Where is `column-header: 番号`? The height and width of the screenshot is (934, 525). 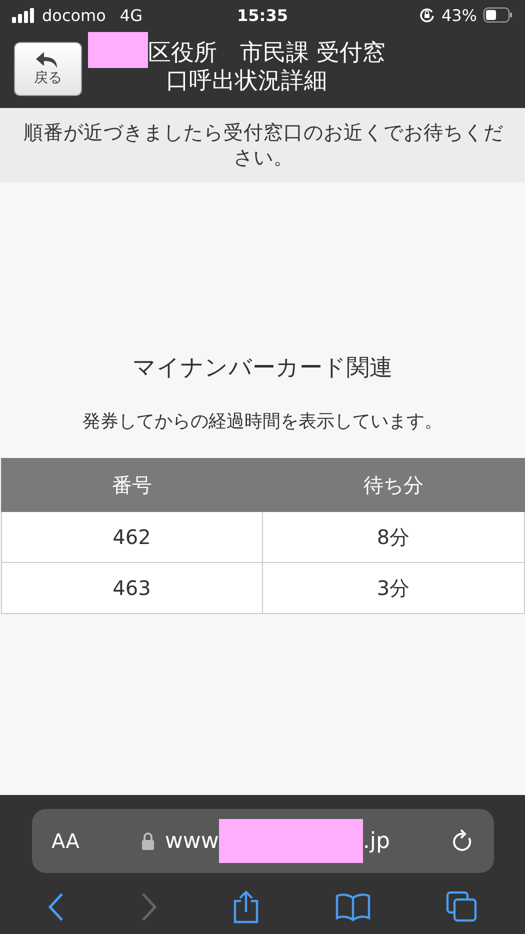 column-header: 番号 is located at coordinates (131, 485).